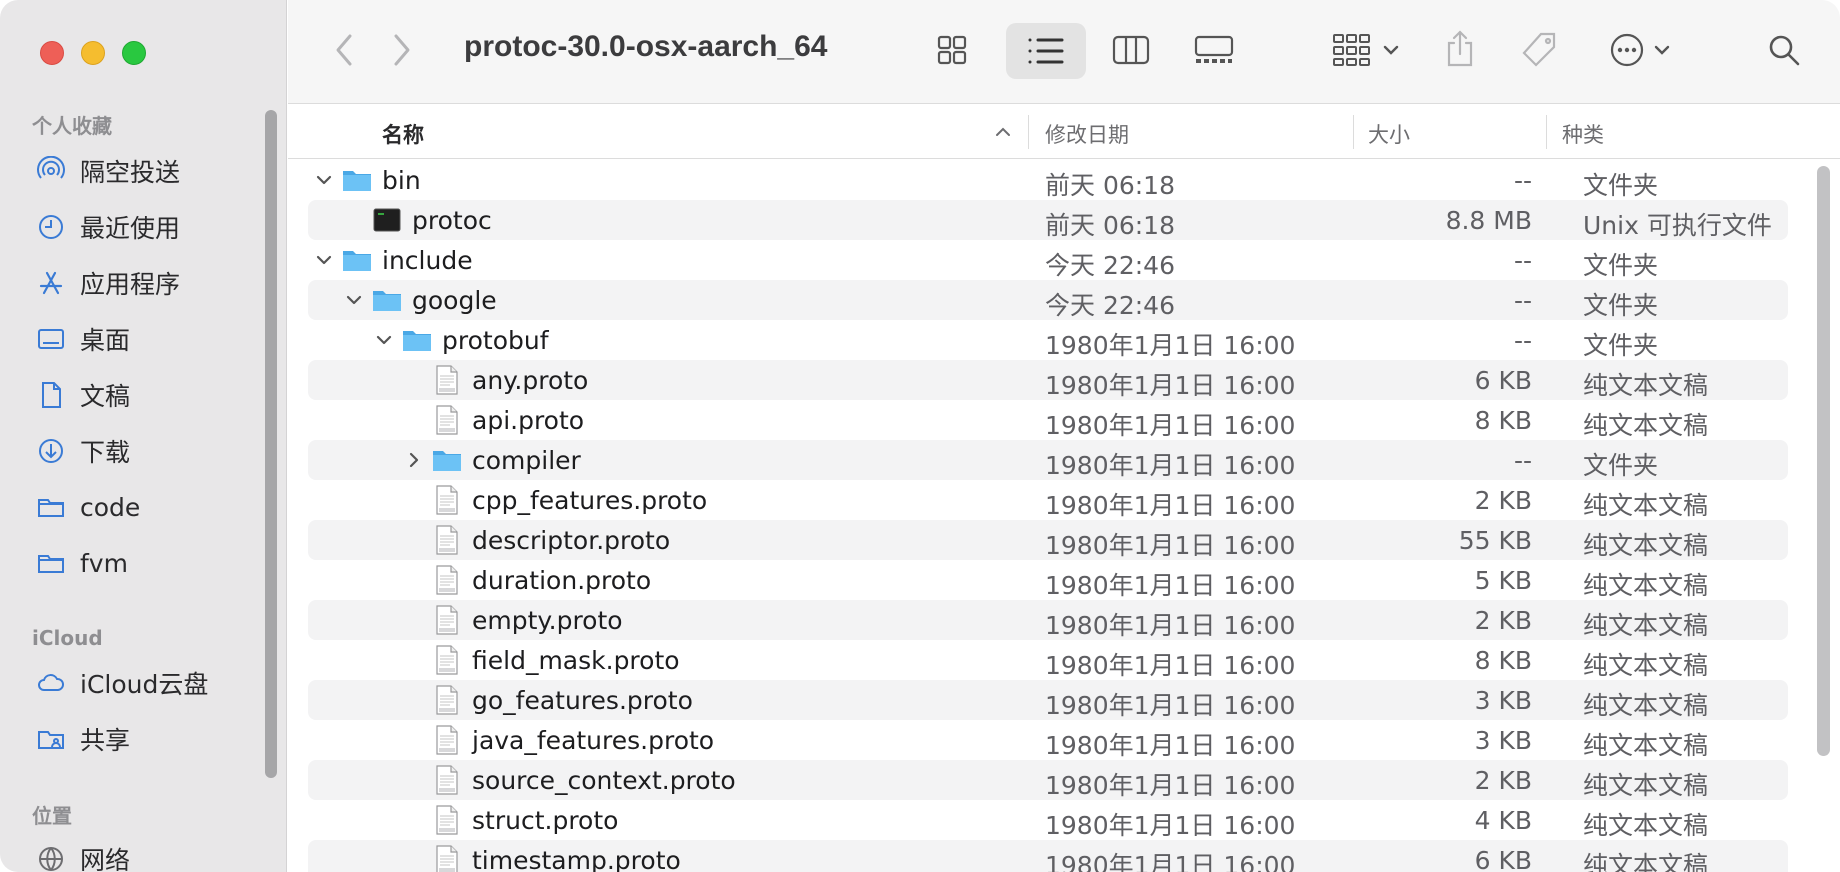  Describe the element at coordinates (571, 540) in the screenshot. I see `file-name: descriptor.proto` at that location.